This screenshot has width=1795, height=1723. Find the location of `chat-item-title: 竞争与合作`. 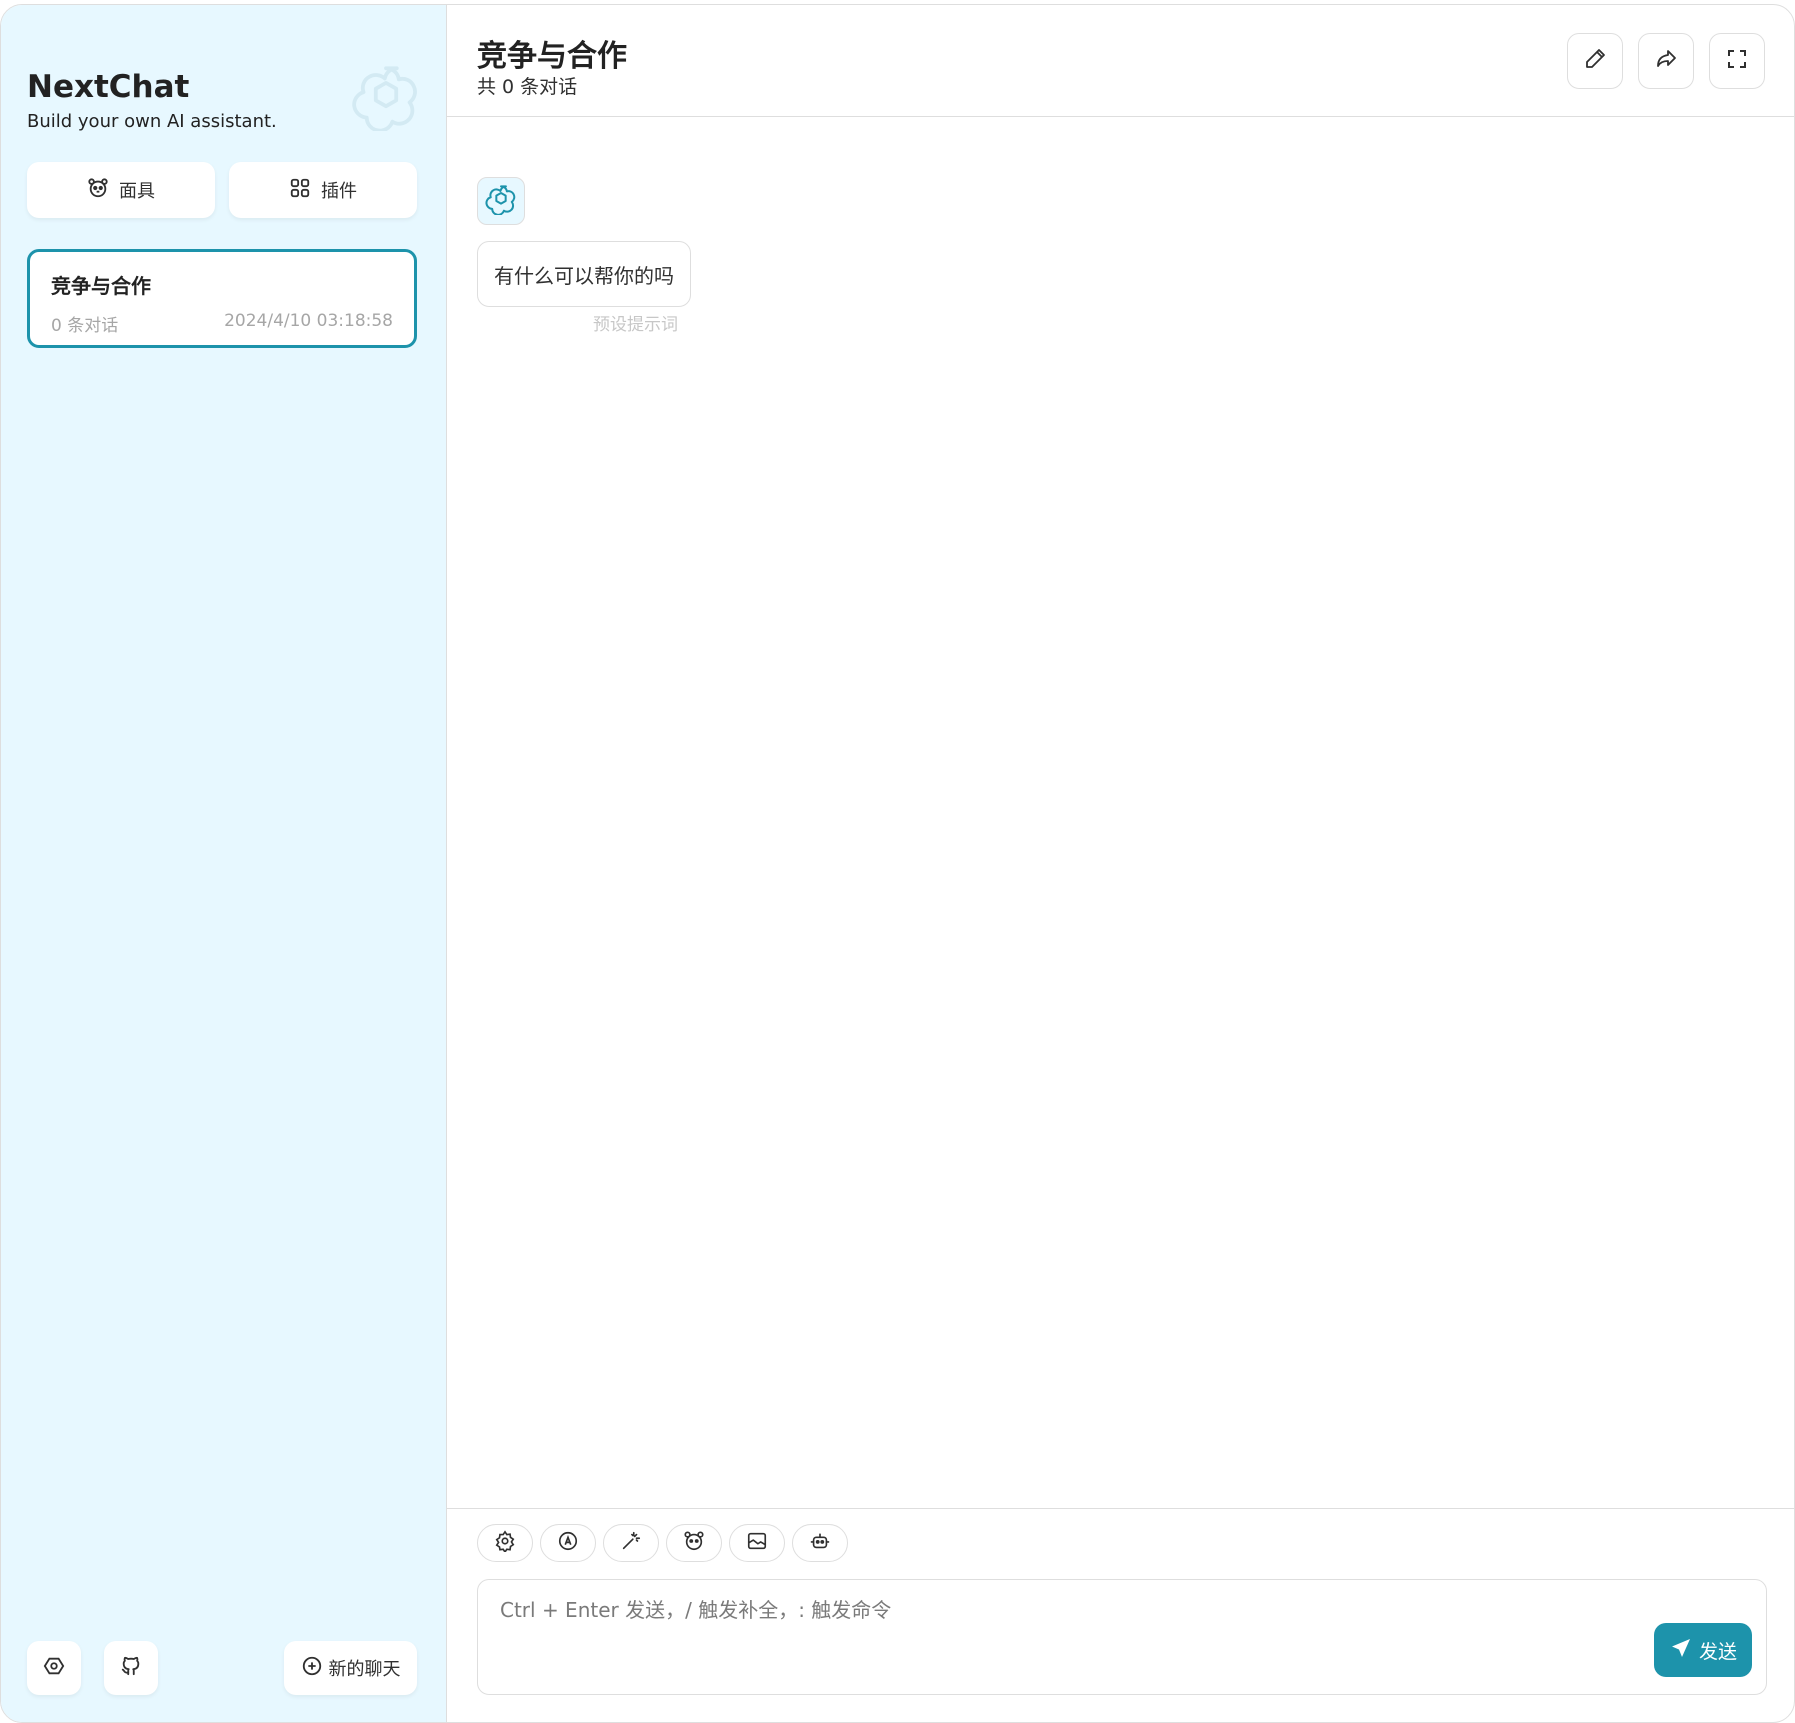

chat-item-title: 竞争与合作 is located at coordinates (101, 286).